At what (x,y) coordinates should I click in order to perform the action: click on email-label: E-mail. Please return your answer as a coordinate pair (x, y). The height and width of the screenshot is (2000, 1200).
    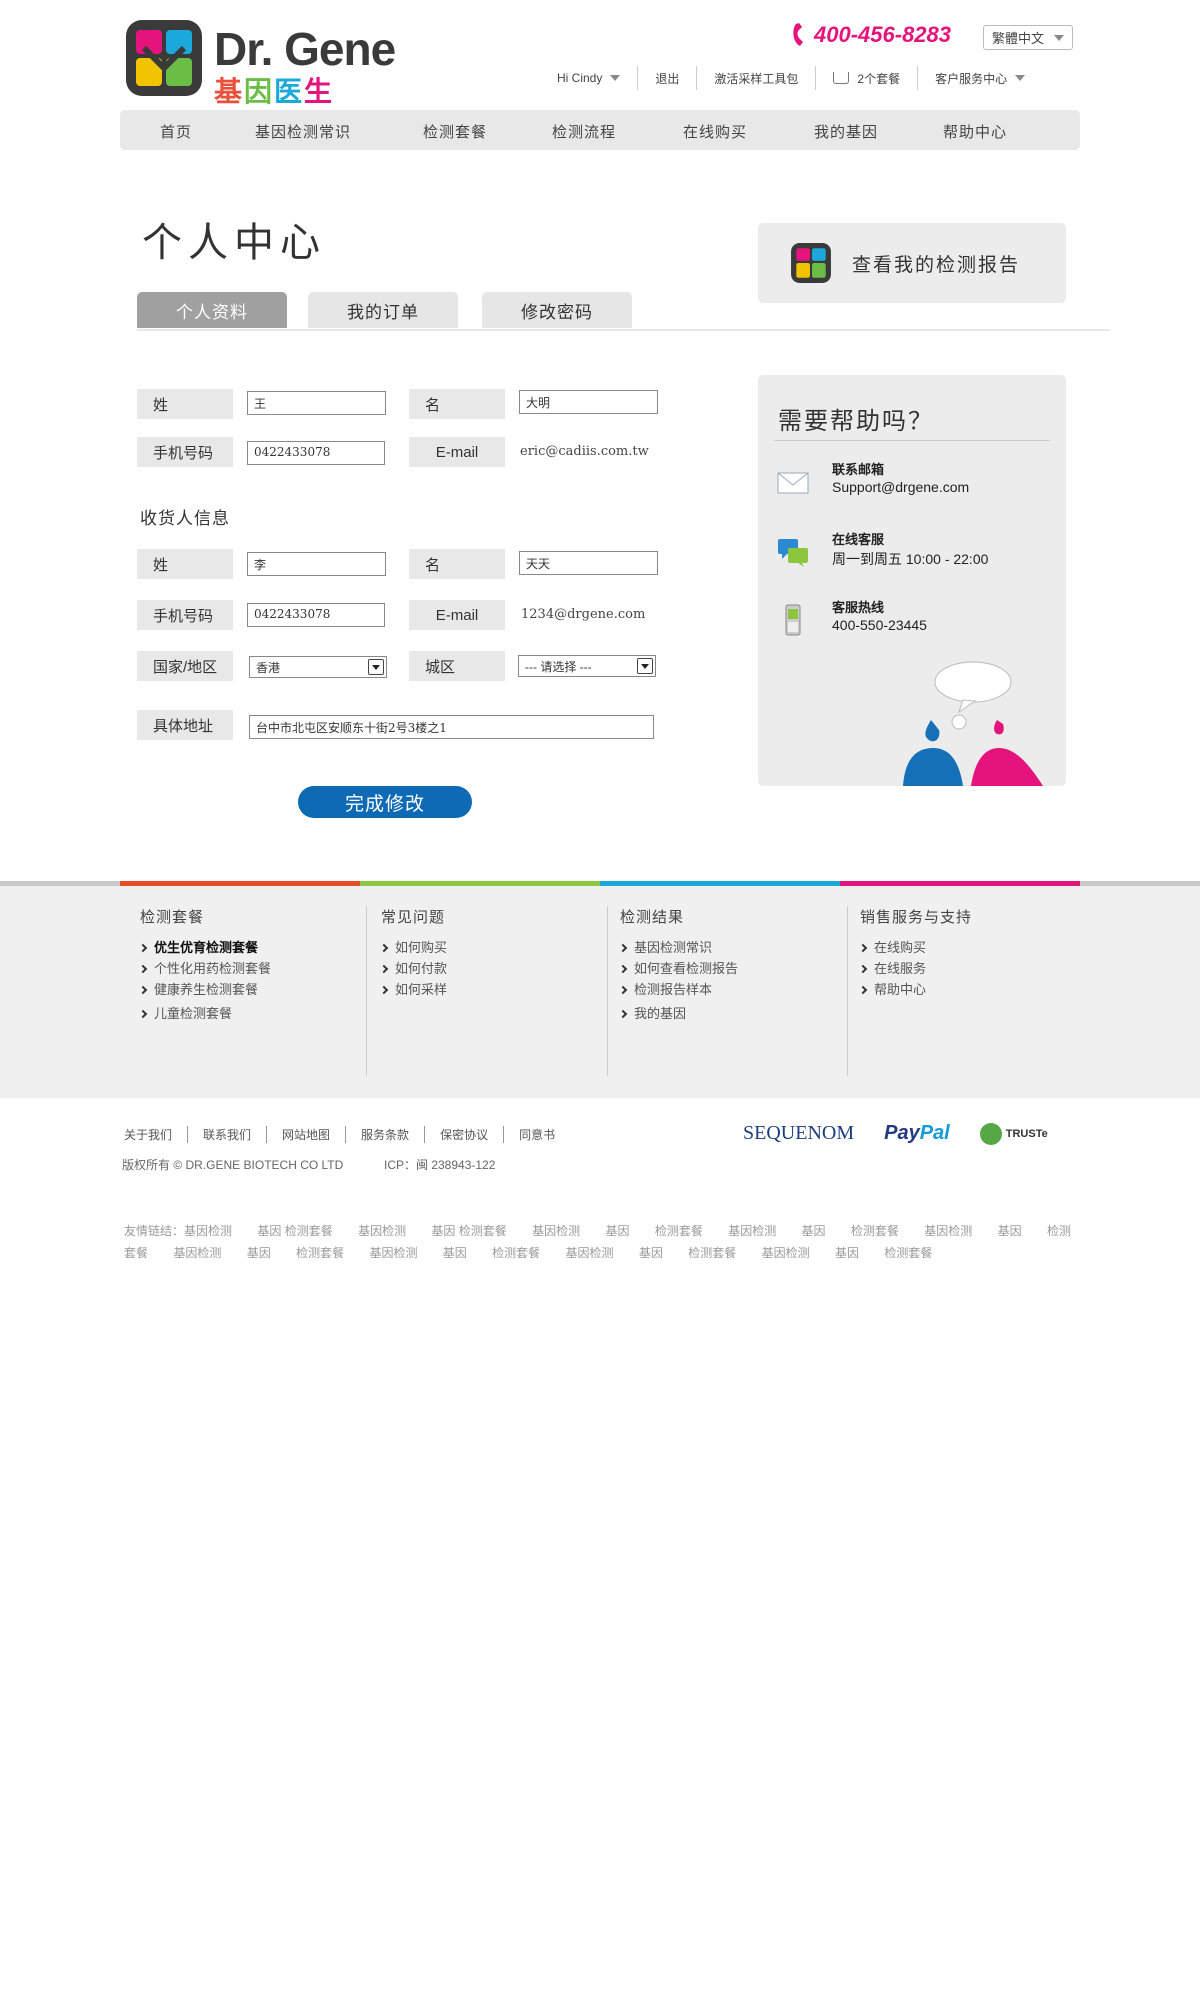
    Looking at the image, I should click on (457, 452).